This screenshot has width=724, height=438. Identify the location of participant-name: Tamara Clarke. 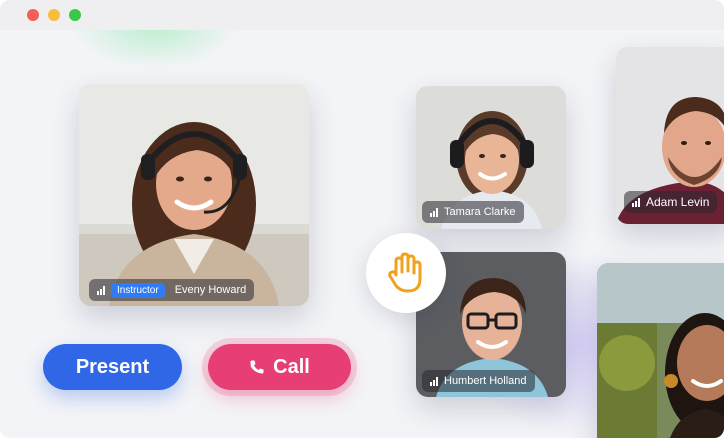
(480, 212).